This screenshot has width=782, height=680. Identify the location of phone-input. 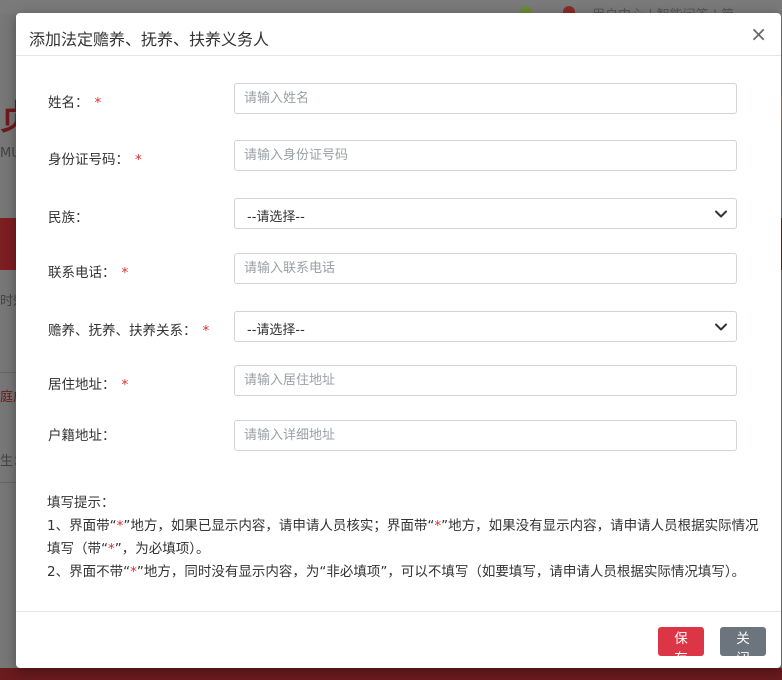
(485, 268).